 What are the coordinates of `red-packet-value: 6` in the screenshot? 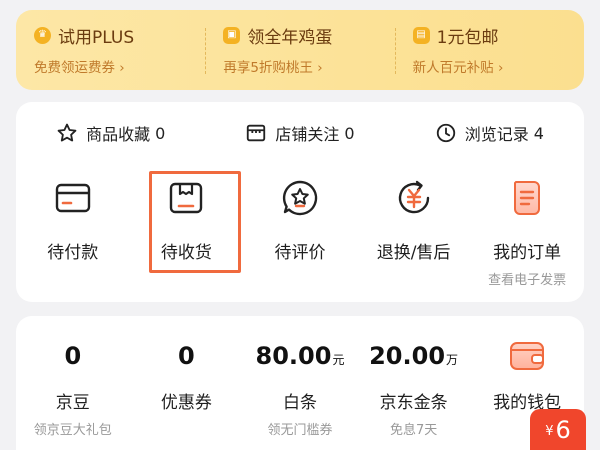 It's located at (563, 429).